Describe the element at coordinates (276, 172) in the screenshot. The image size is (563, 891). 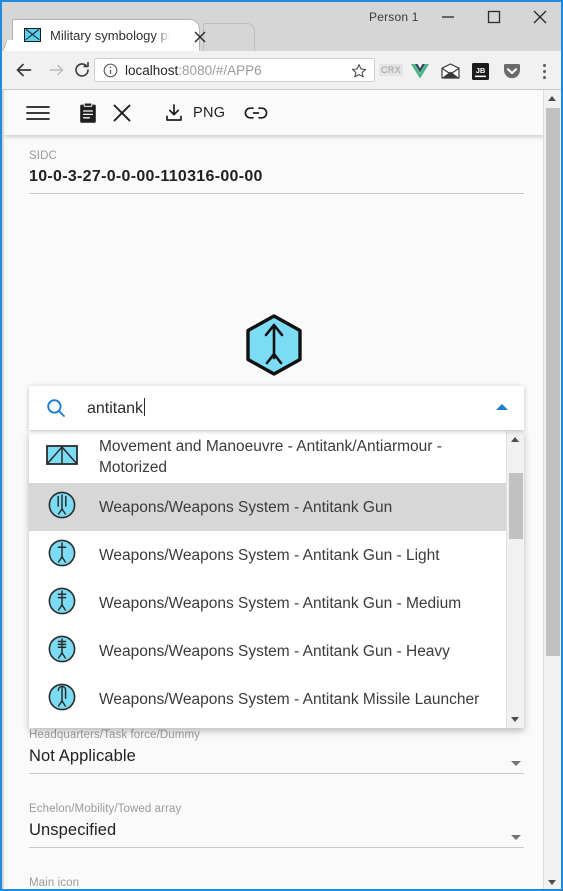
I see `sidc-field: SIDC 10-0-3-27-0-0-00-110316-00-00` at that location.